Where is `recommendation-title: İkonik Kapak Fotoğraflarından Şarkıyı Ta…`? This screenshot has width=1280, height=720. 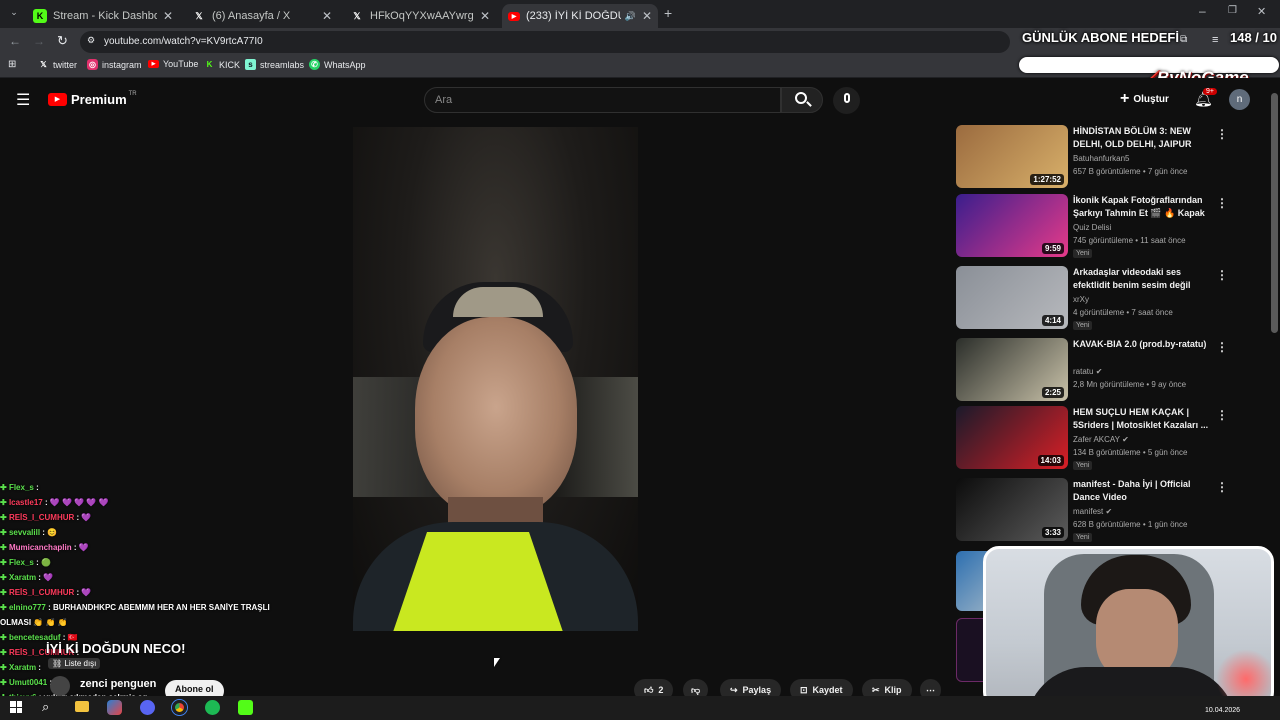 recommendation-title: İkonik Kapak Fotoğraflarından Şarkıyı Ta… is located at coordinates (1142, 208).